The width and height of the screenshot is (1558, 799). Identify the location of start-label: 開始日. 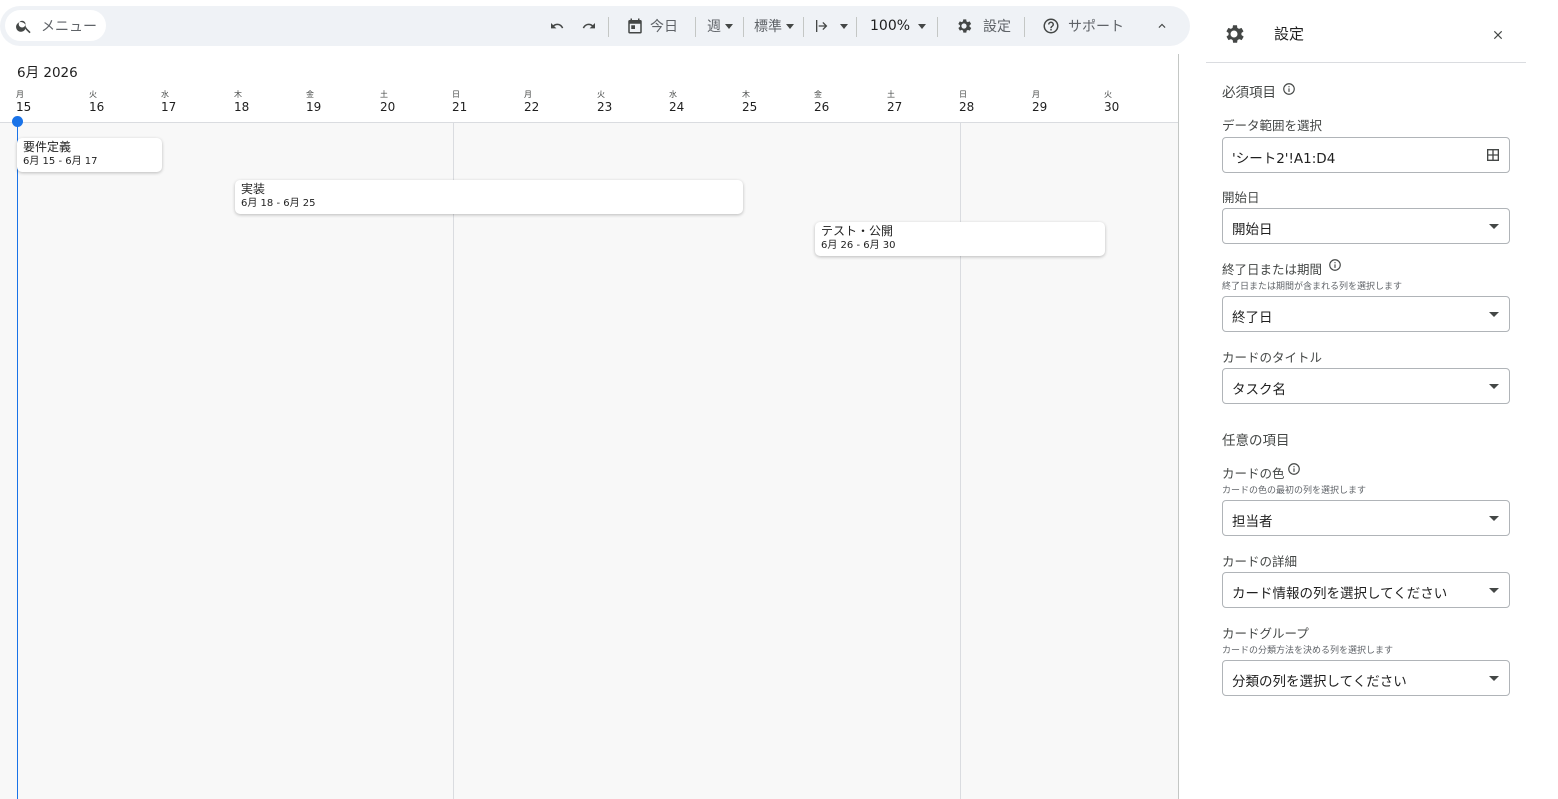
(1241, 197).